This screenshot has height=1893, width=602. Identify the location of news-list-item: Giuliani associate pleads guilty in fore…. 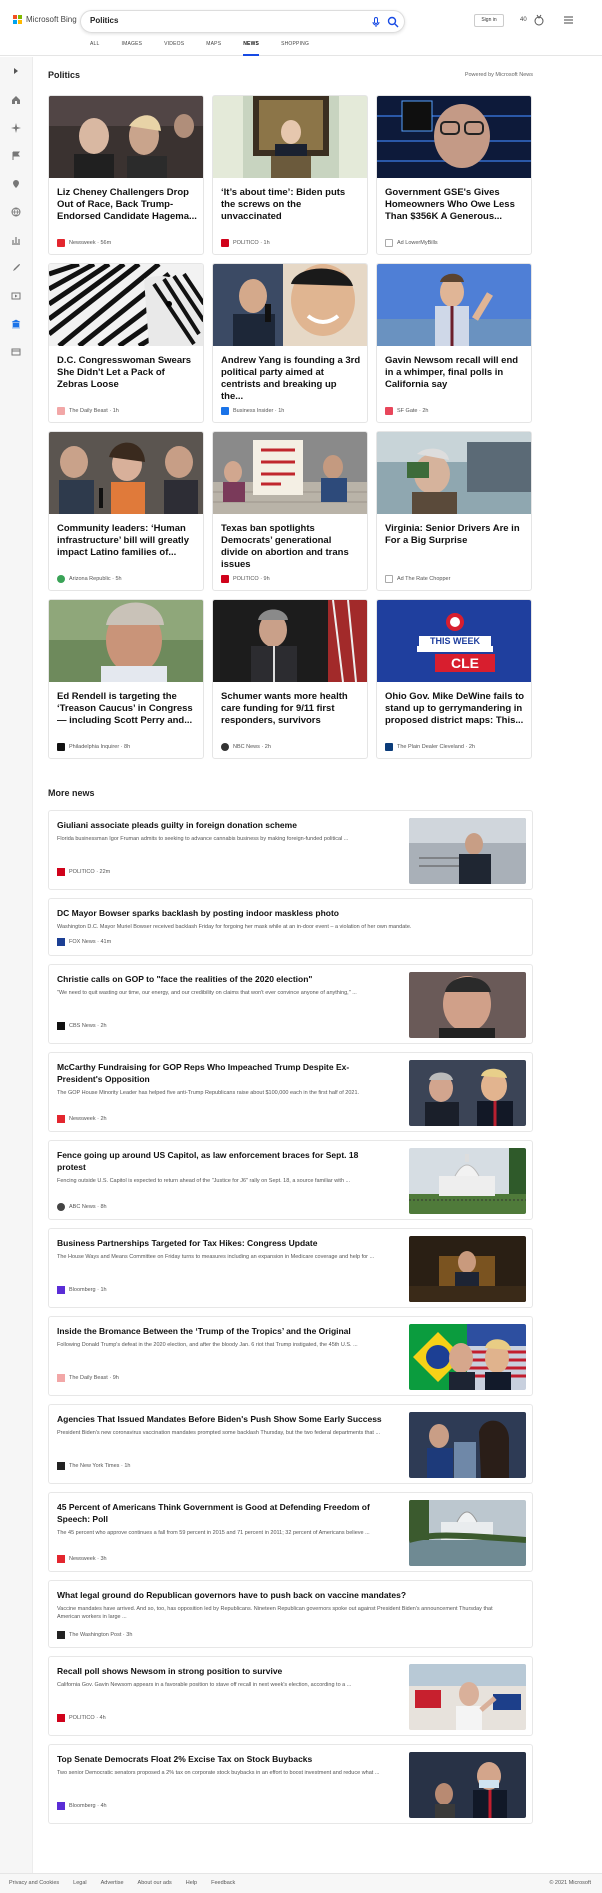
(290, 850).